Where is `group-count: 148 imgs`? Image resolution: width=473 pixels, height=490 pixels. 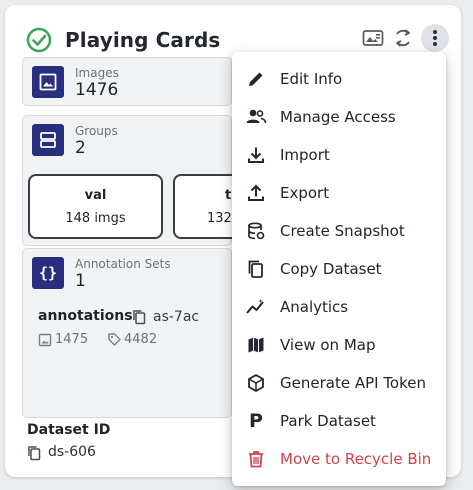
group-count: 148 imgs is located at coordinates (95, 218).